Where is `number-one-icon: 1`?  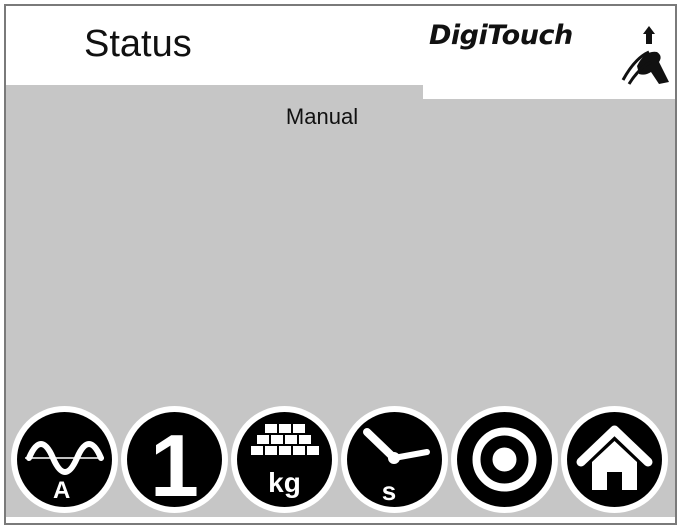 number-one-icon: 1 is located at coordinates (174, 461).